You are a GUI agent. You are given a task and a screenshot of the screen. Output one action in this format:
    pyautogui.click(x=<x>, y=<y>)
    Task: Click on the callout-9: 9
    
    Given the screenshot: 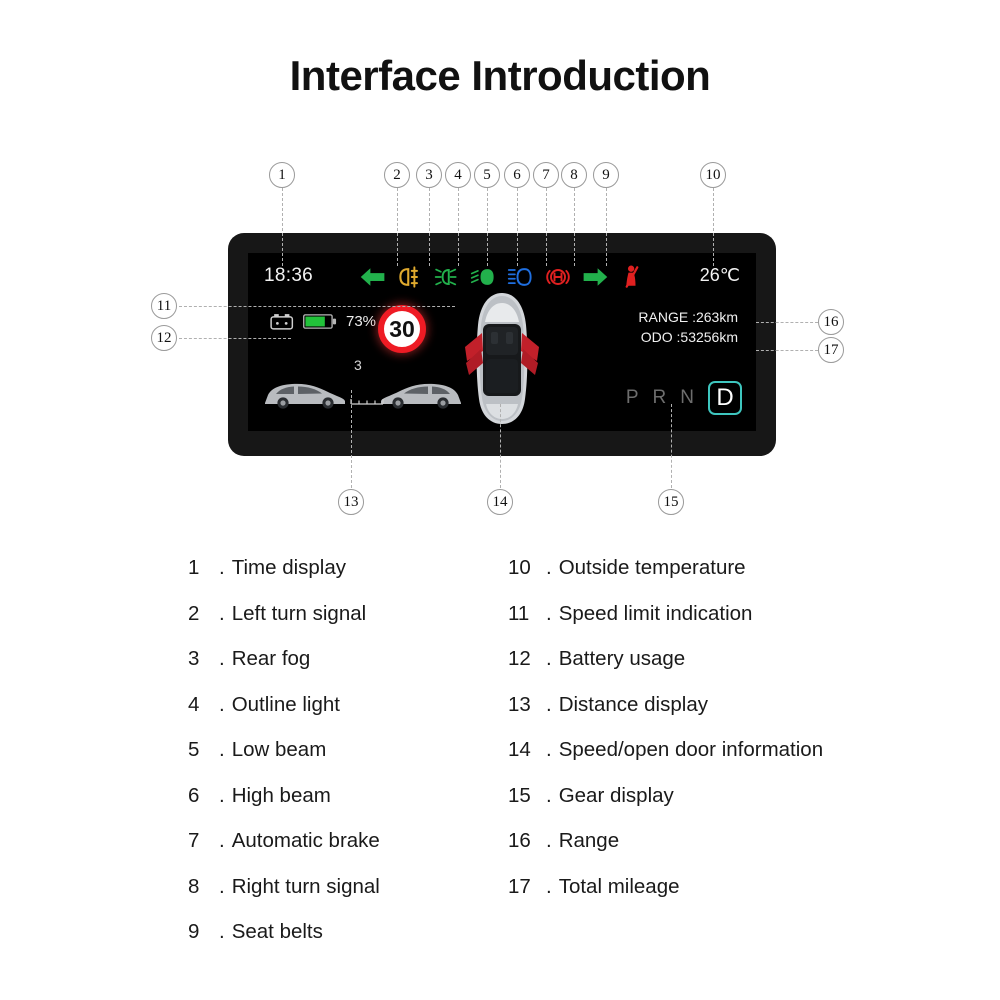 What is the action you would take?
    pyautogui.click(x=606, y=175)
    